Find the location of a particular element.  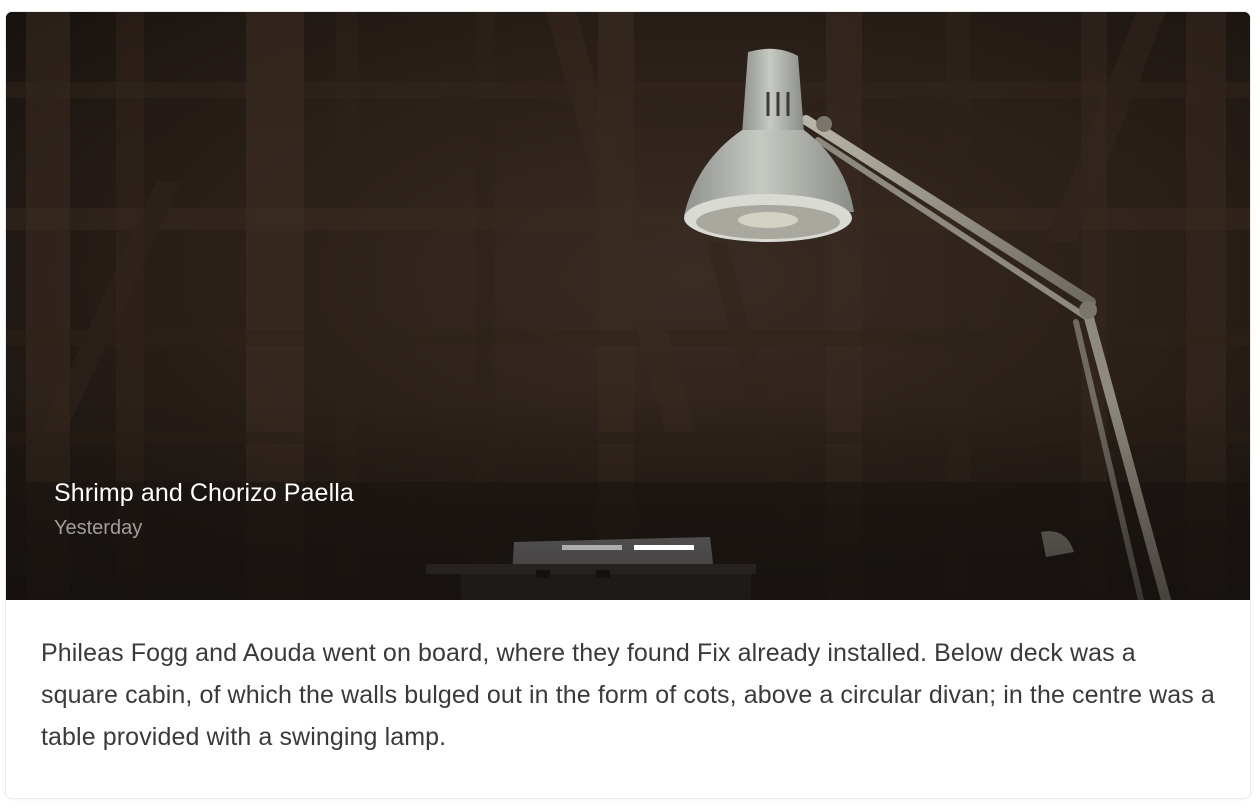

card-caption: Shrimp and Chorizo Paella Yesterday is located at coordinates (204, 509).